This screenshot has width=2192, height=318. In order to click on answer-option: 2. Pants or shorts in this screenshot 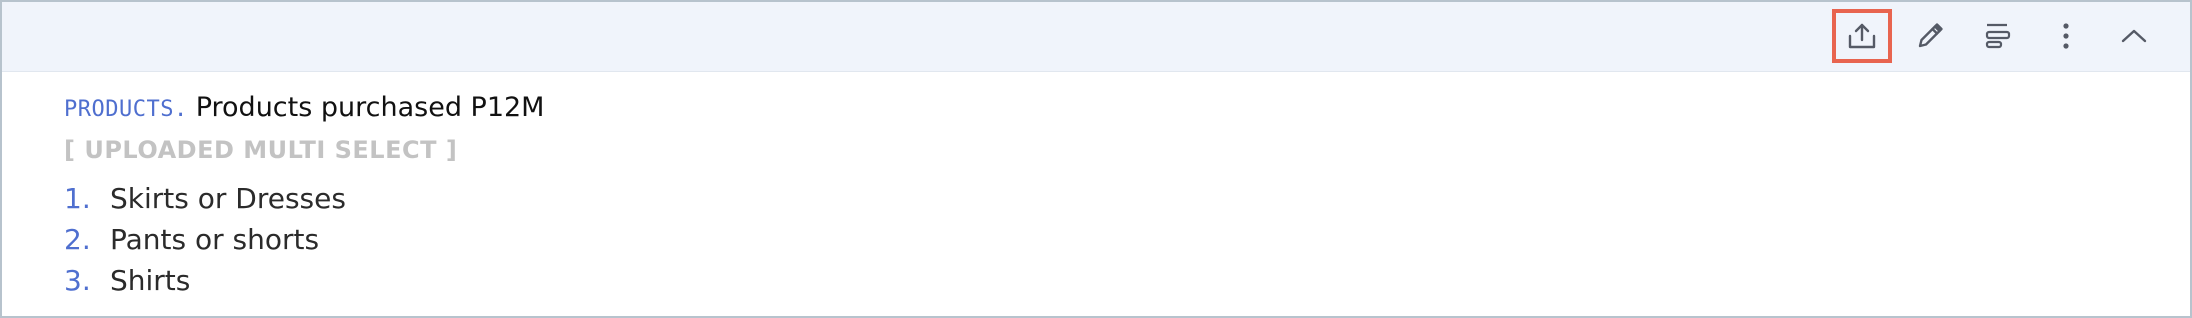, I will do `click(205, 239)`.